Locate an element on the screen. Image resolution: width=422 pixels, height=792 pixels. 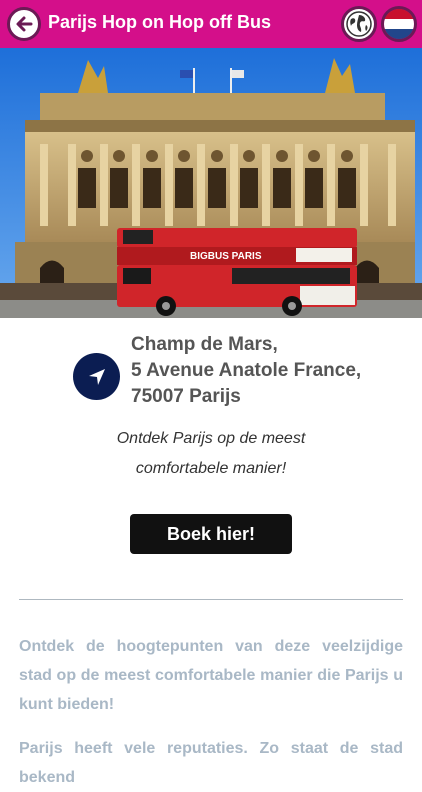
navigation-arrow-icon is located at coordinates (96, 376).